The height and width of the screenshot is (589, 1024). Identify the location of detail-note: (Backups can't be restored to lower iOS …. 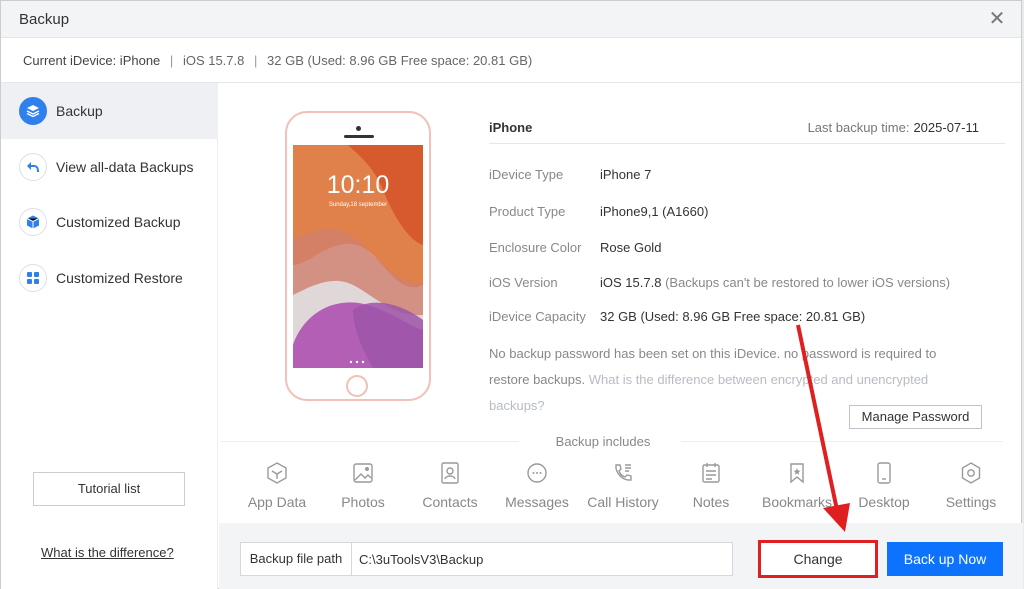
(808, 282).